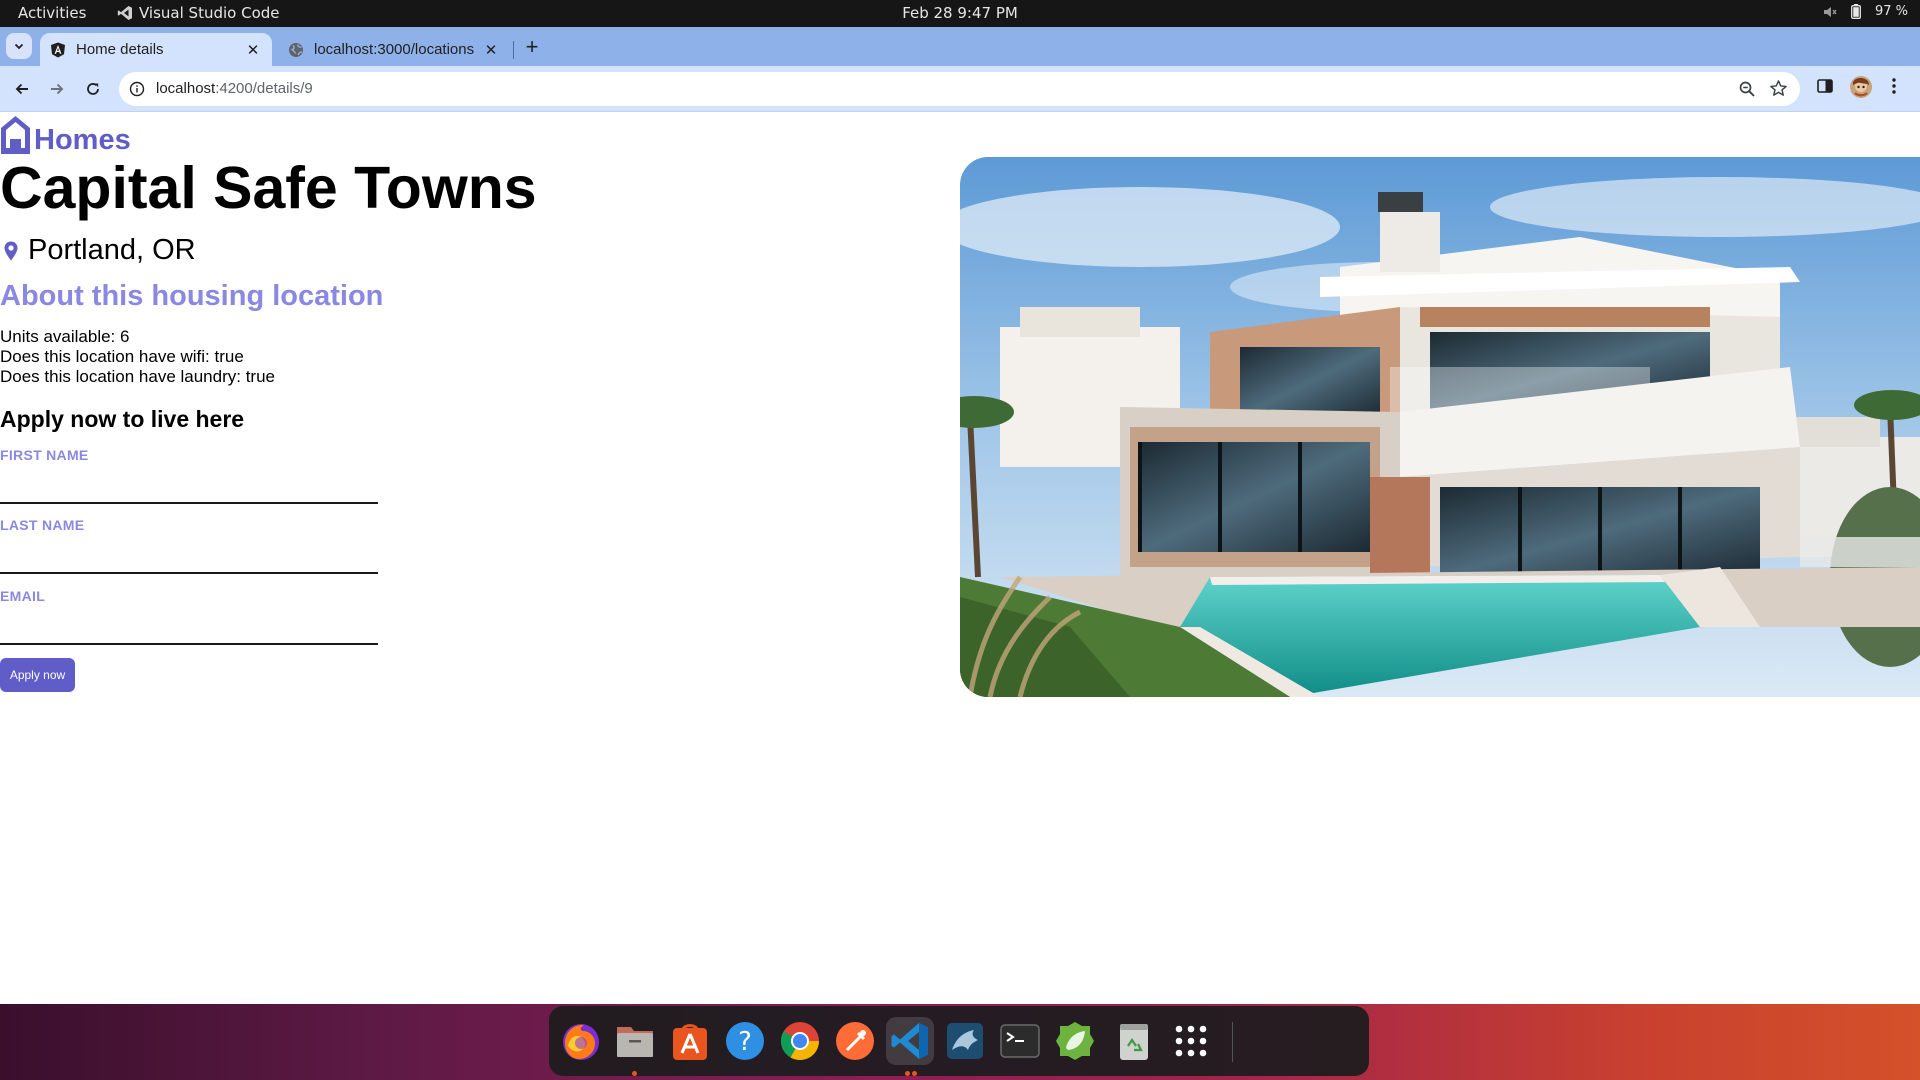  I want to click on url-host: localhost, so click(186, 88).